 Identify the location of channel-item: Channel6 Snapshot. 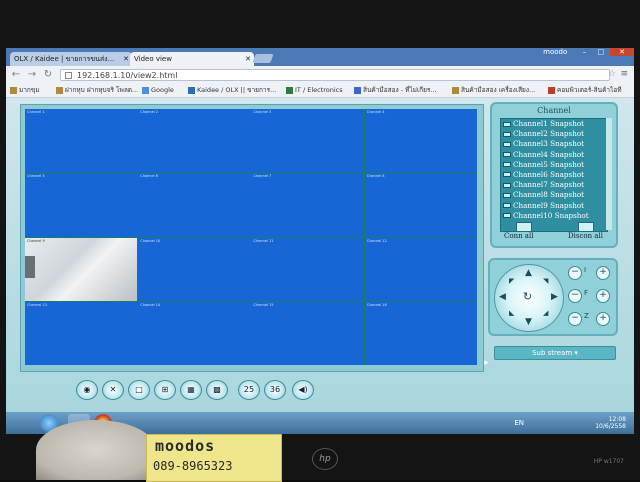
(554, 175).